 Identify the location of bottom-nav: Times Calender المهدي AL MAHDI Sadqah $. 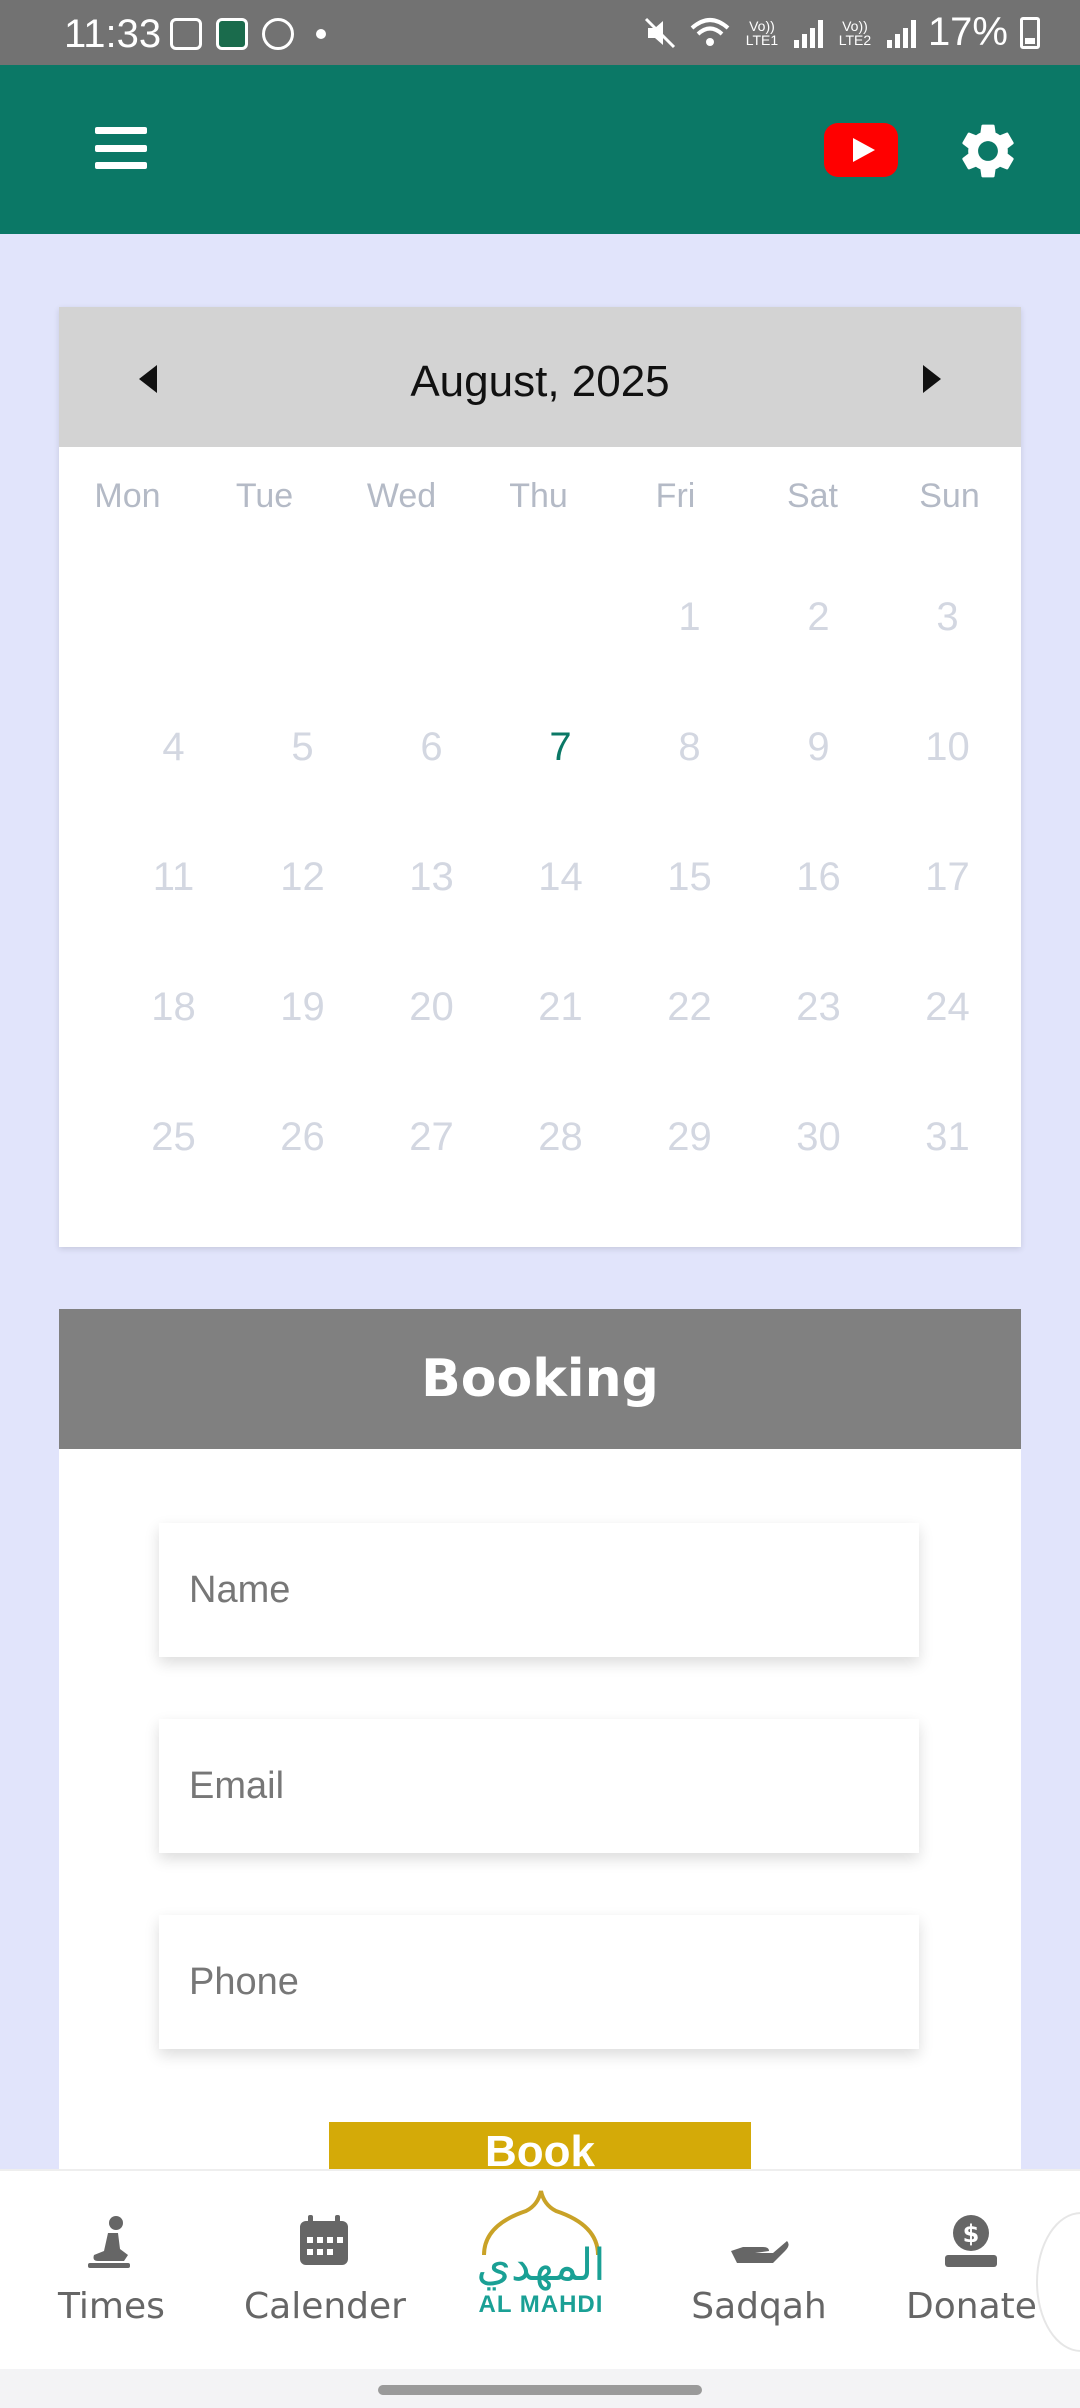
(540, 2269).